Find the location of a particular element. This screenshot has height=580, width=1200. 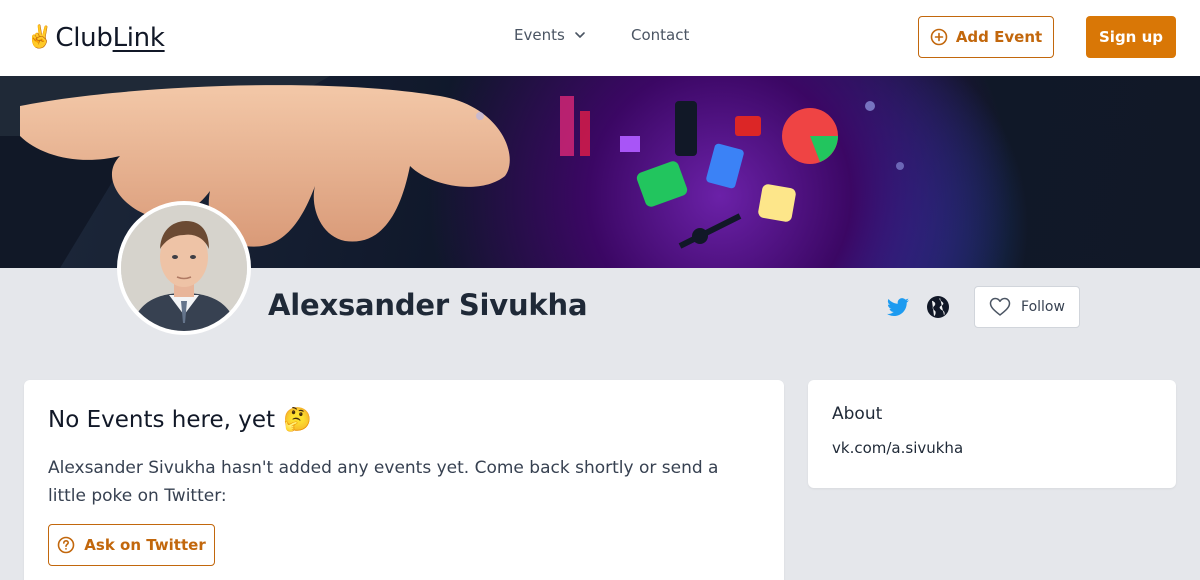

sign-up-button: Sign up is located at coordinates (1131, 37).